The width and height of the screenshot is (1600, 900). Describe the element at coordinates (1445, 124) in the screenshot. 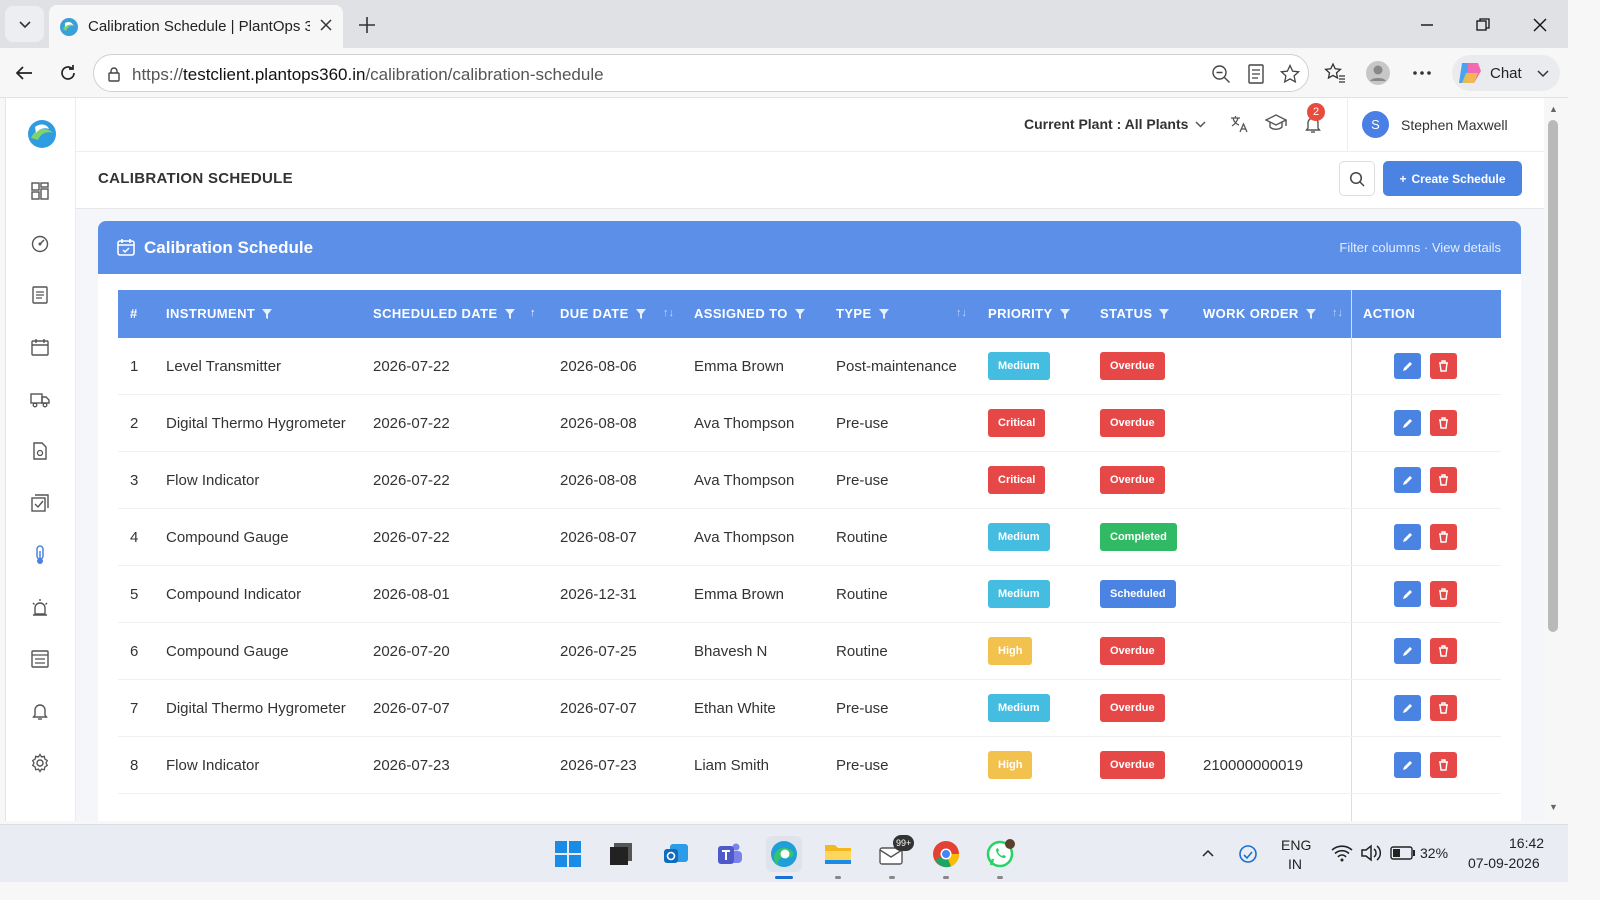

I see `user-menu: S Stephen Maxwell` at that location.